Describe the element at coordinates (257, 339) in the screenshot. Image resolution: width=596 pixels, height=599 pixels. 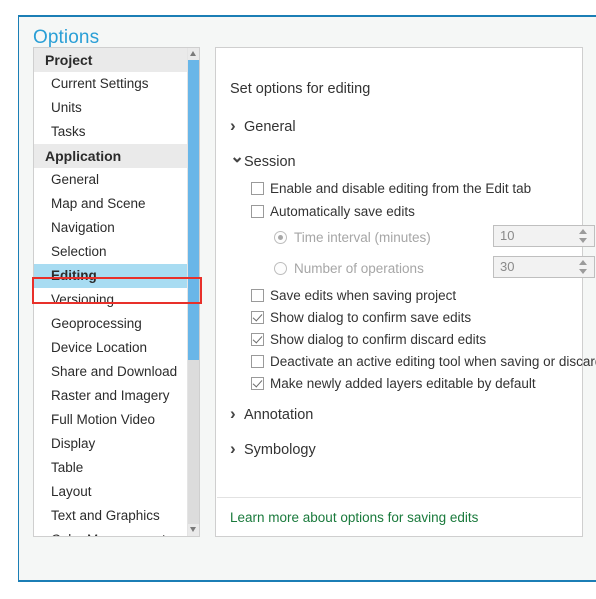
I see `checkbox-confirm-discard` at that location.